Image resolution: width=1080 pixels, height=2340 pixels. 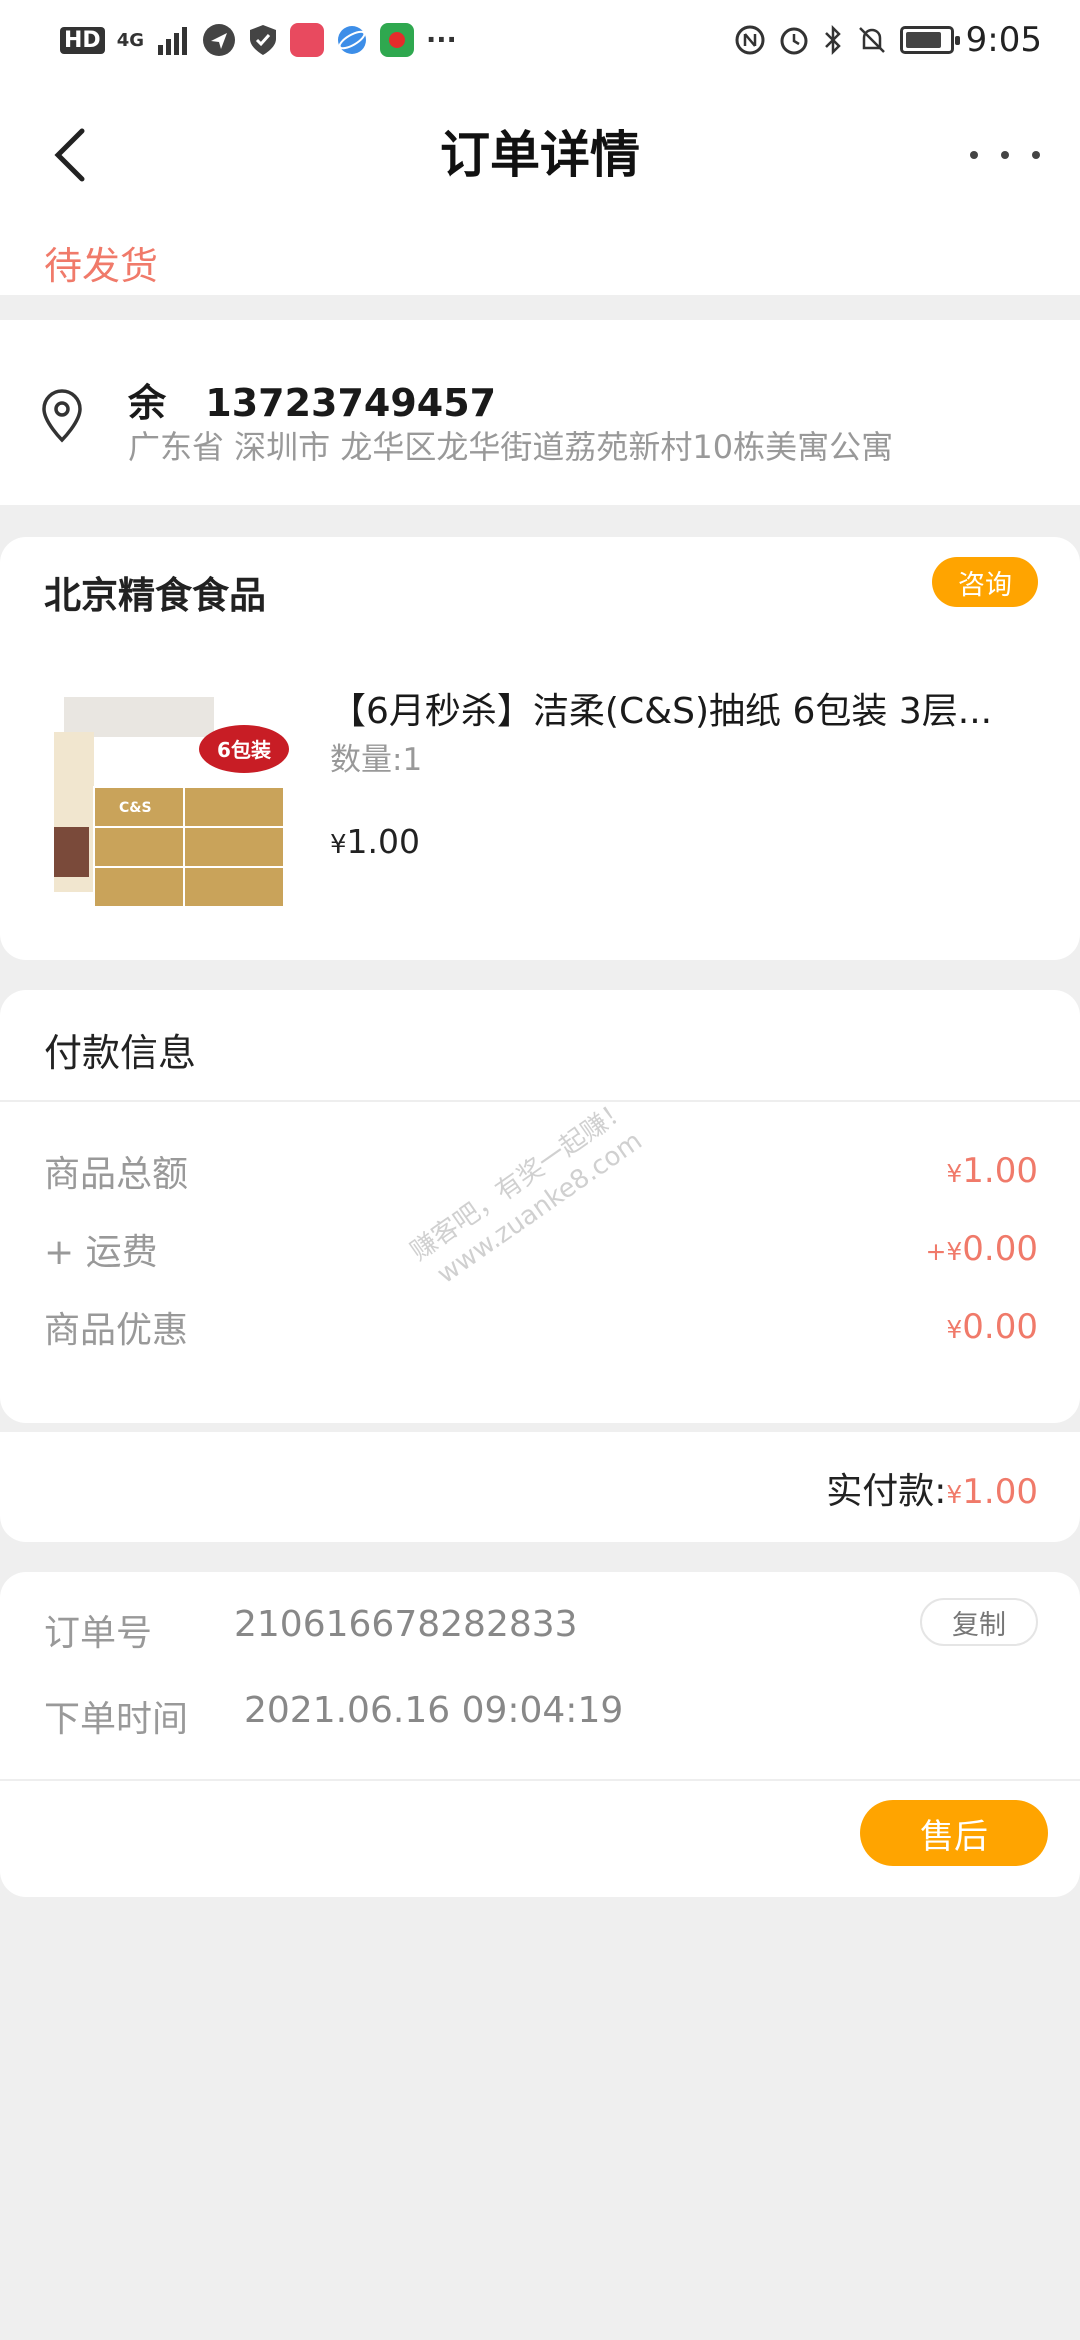 I want to click on page-title: 订单详情, so click(x=540, y=155).